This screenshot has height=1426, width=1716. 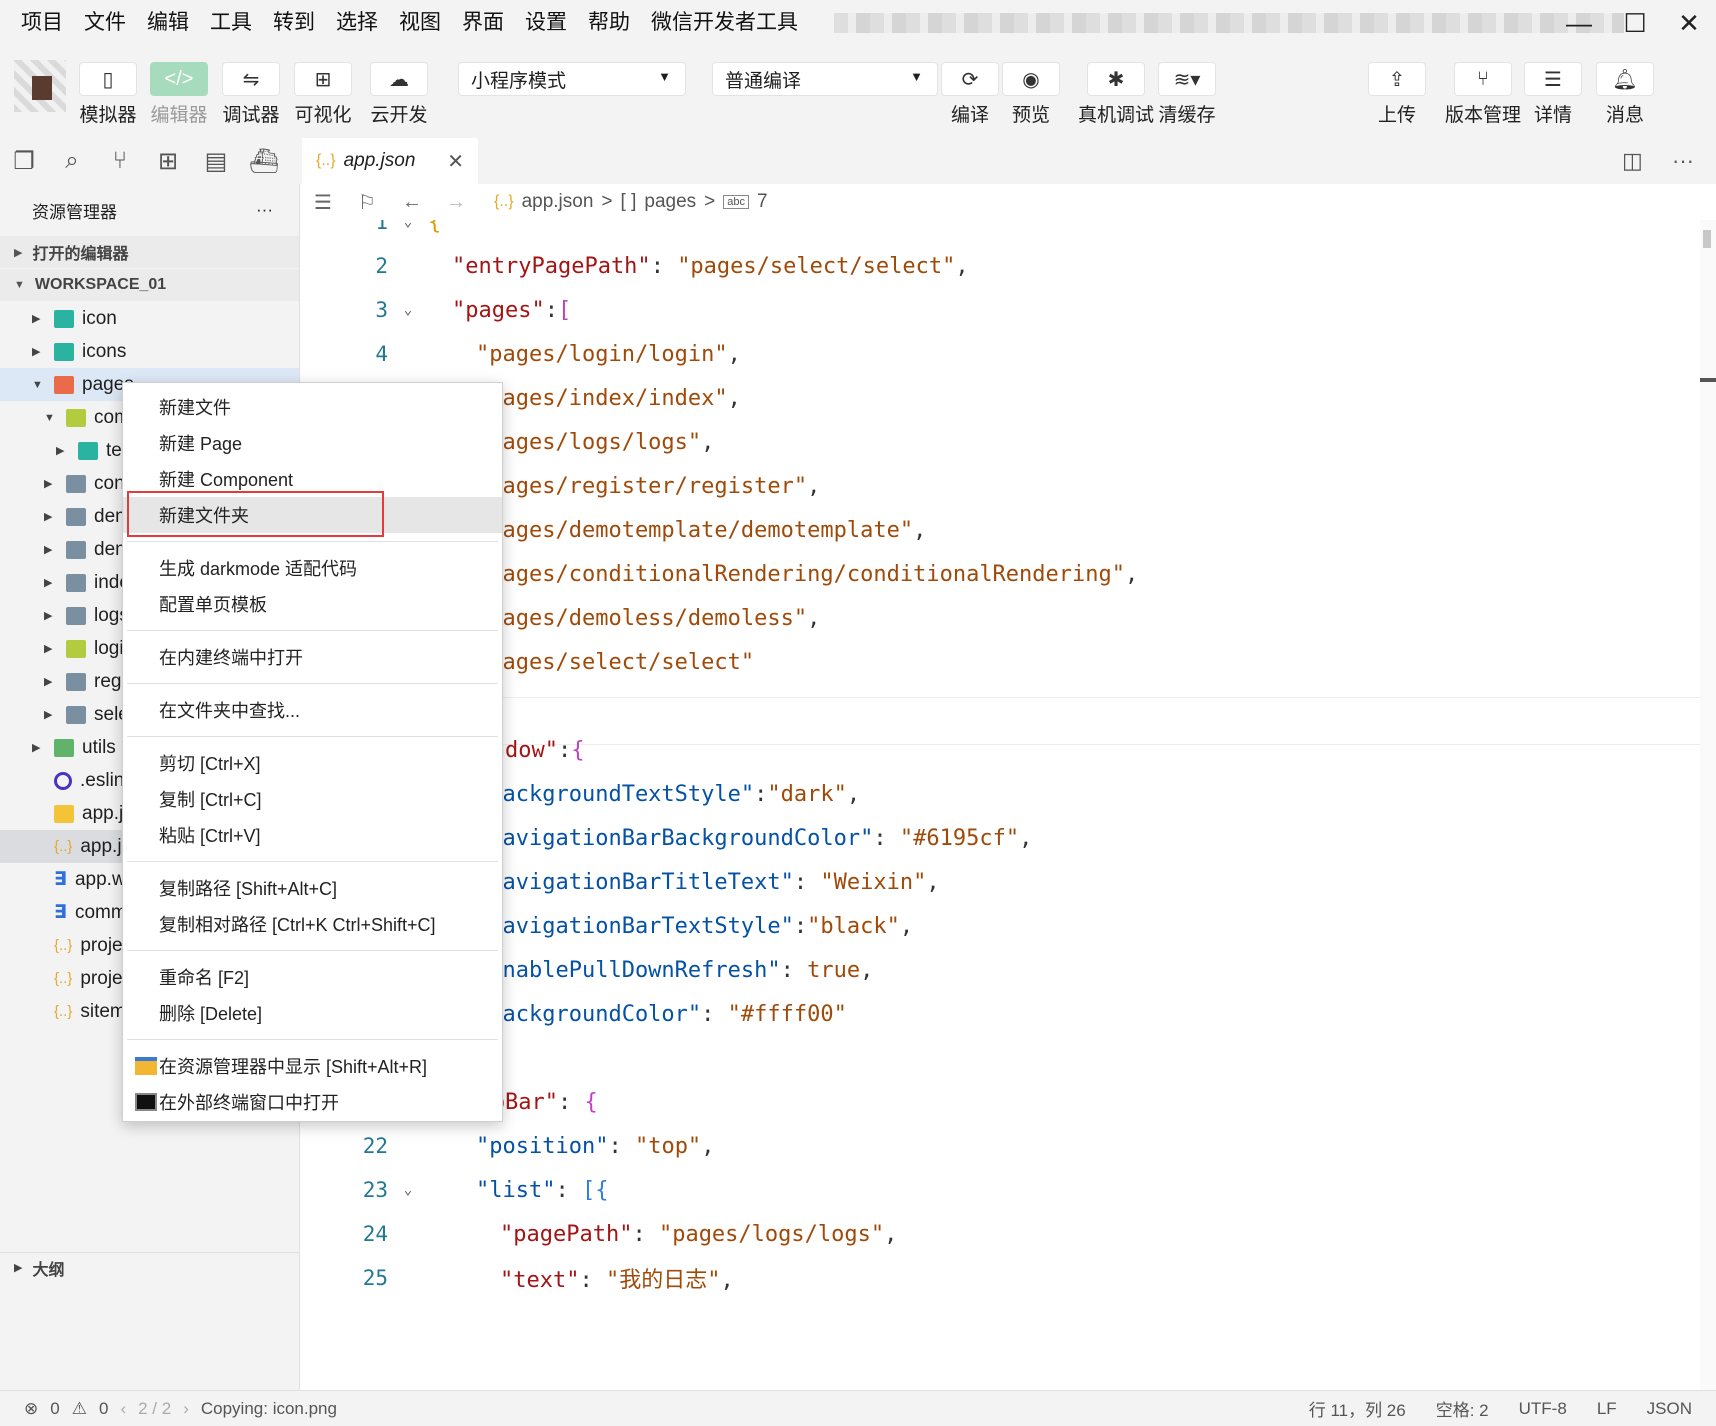 I want to click on menu-item: 设置, so click(x=545, y=23).